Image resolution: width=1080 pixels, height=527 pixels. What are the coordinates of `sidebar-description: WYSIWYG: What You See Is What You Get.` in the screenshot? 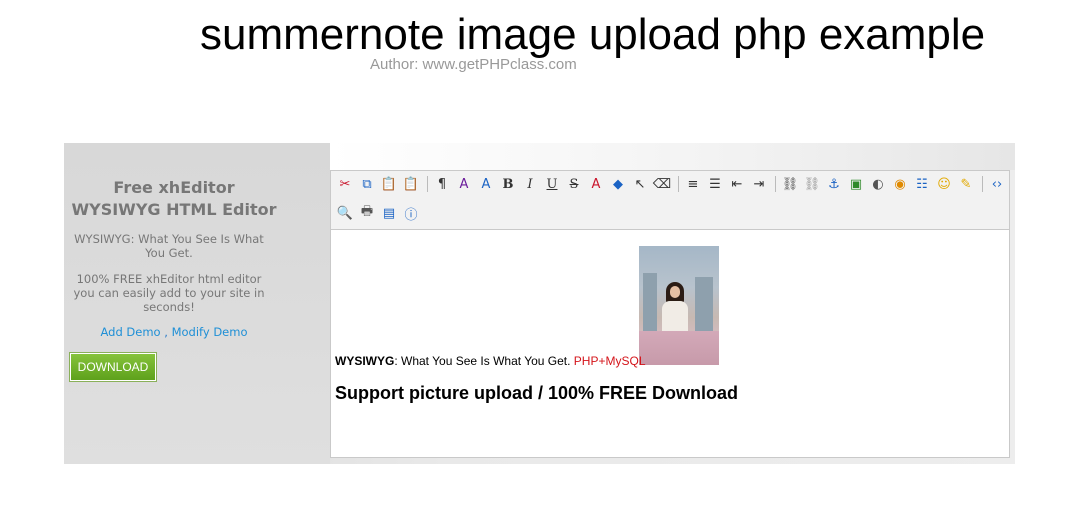 It's located at (169, 246).